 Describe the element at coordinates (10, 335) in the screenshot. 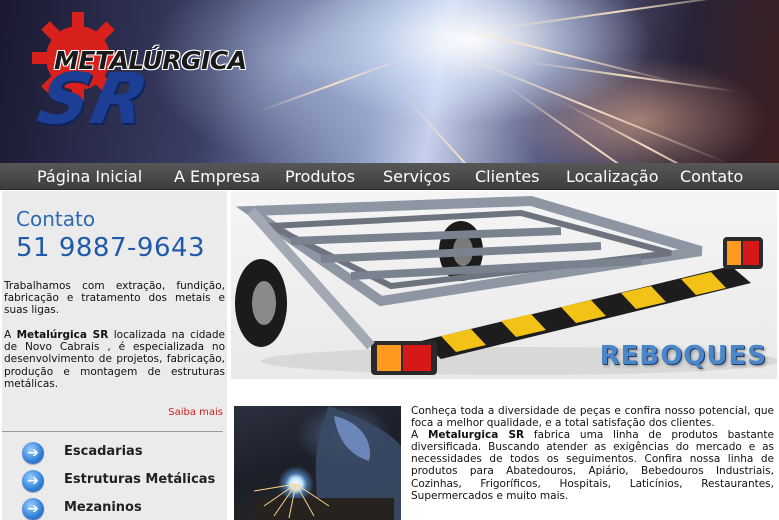

I see `about-prefix: A` at that location.